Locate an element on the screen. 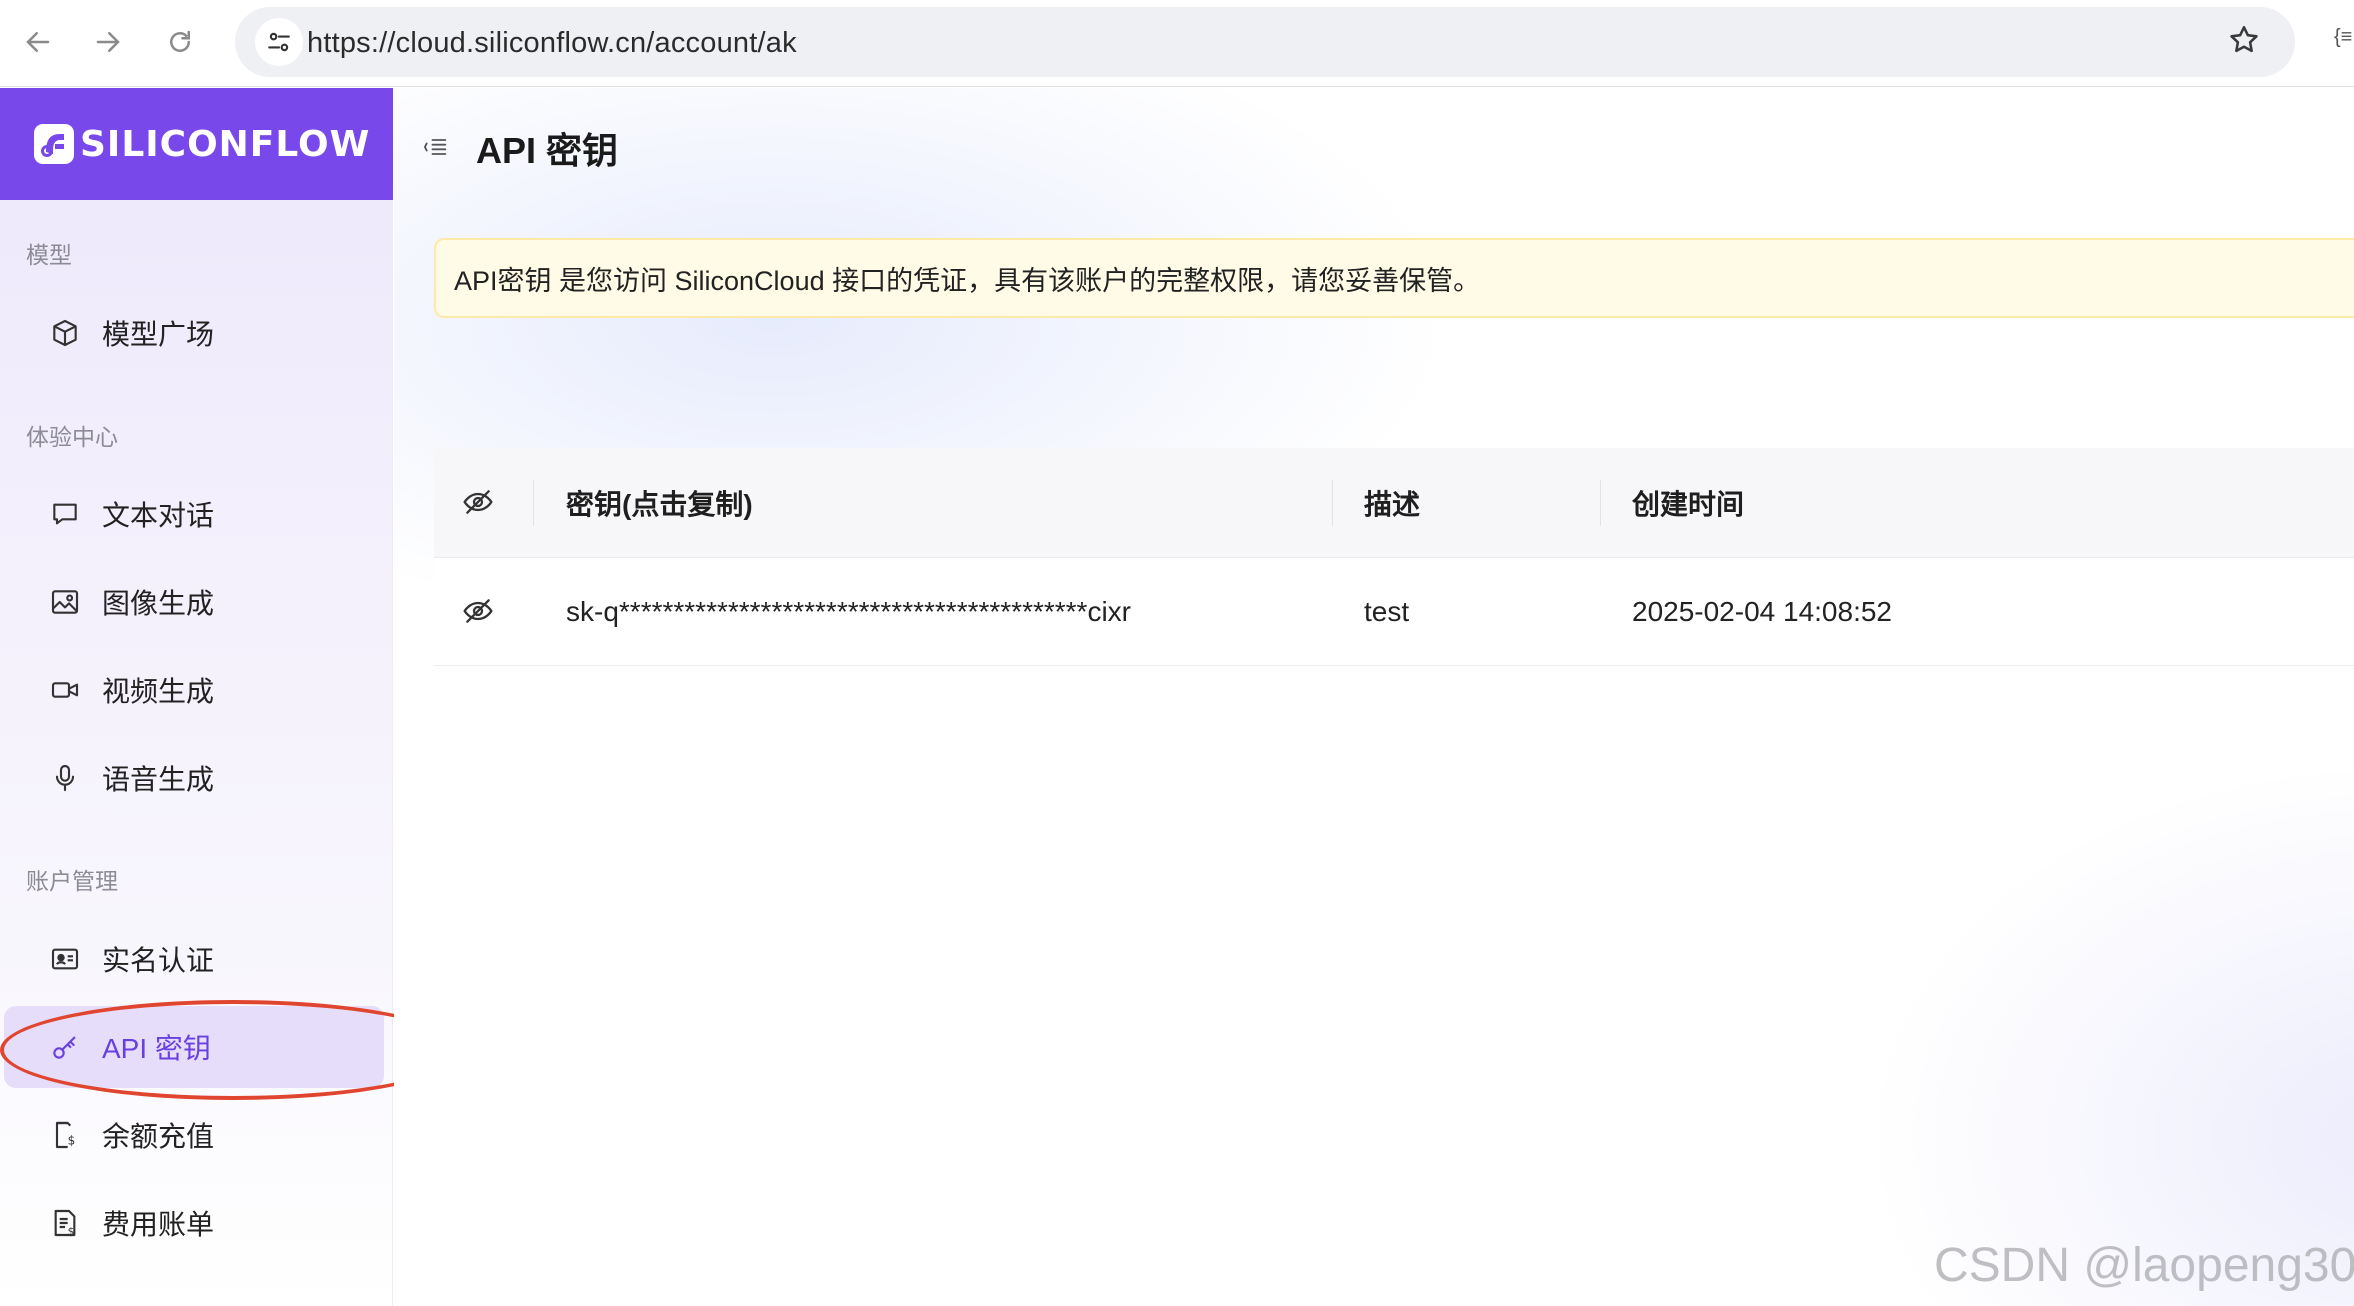  bookmark-button is located at coordinates (2246, 42).